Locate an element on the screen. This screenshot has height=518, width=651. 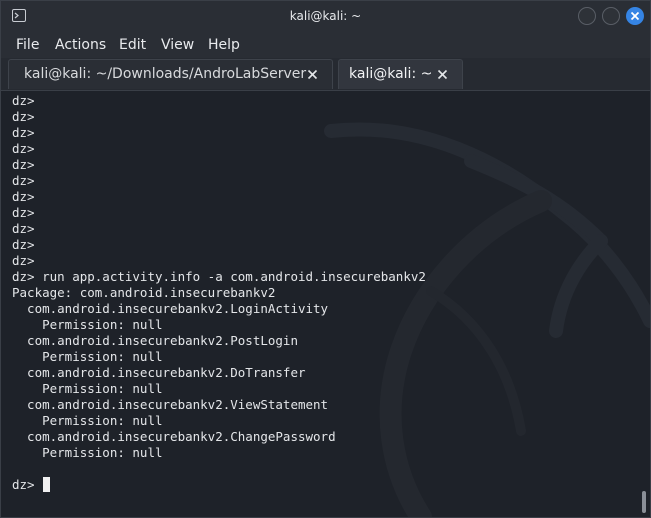
minimize-icon is located at coordinates (587, 16).